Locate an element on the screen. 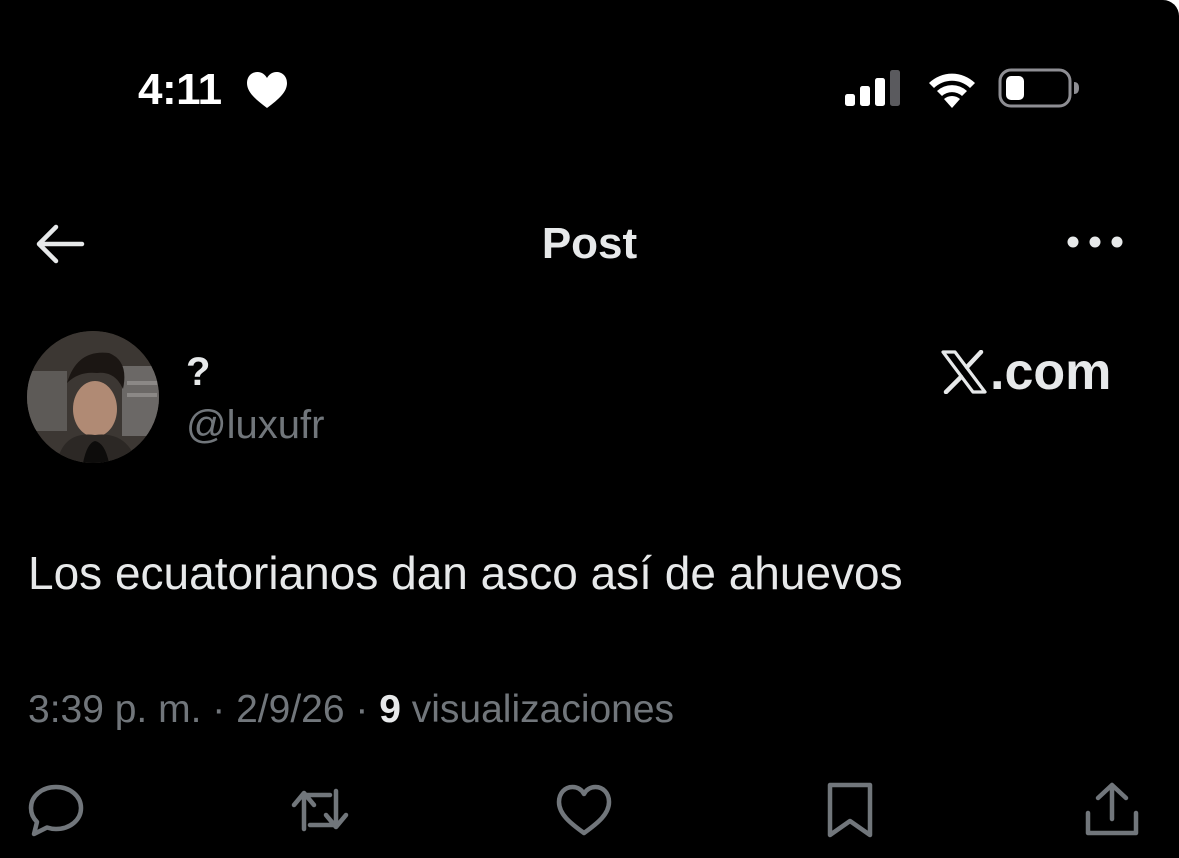 This screenshot has width=1179, height=858. post-meta: 3:39 p. m. · 2/9/26 · 9 visualizaciones is located at coordinates (351, 710).